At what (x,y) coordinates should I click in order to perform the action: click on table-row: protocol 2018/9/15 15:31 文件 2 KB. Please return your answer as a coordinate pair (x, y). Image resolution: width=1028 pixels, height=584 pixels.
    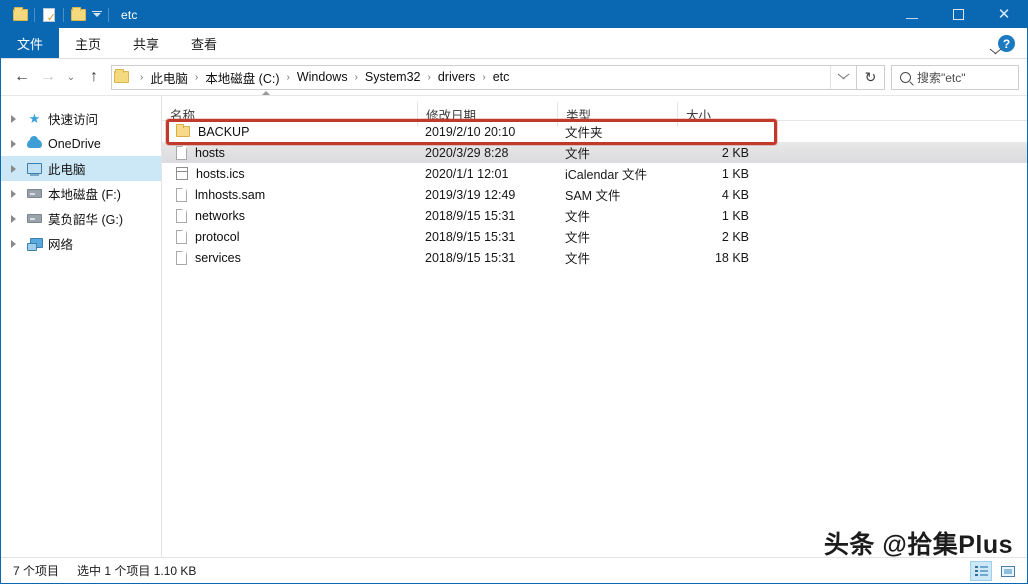
    Looking at the image, I should click on (594, 236).